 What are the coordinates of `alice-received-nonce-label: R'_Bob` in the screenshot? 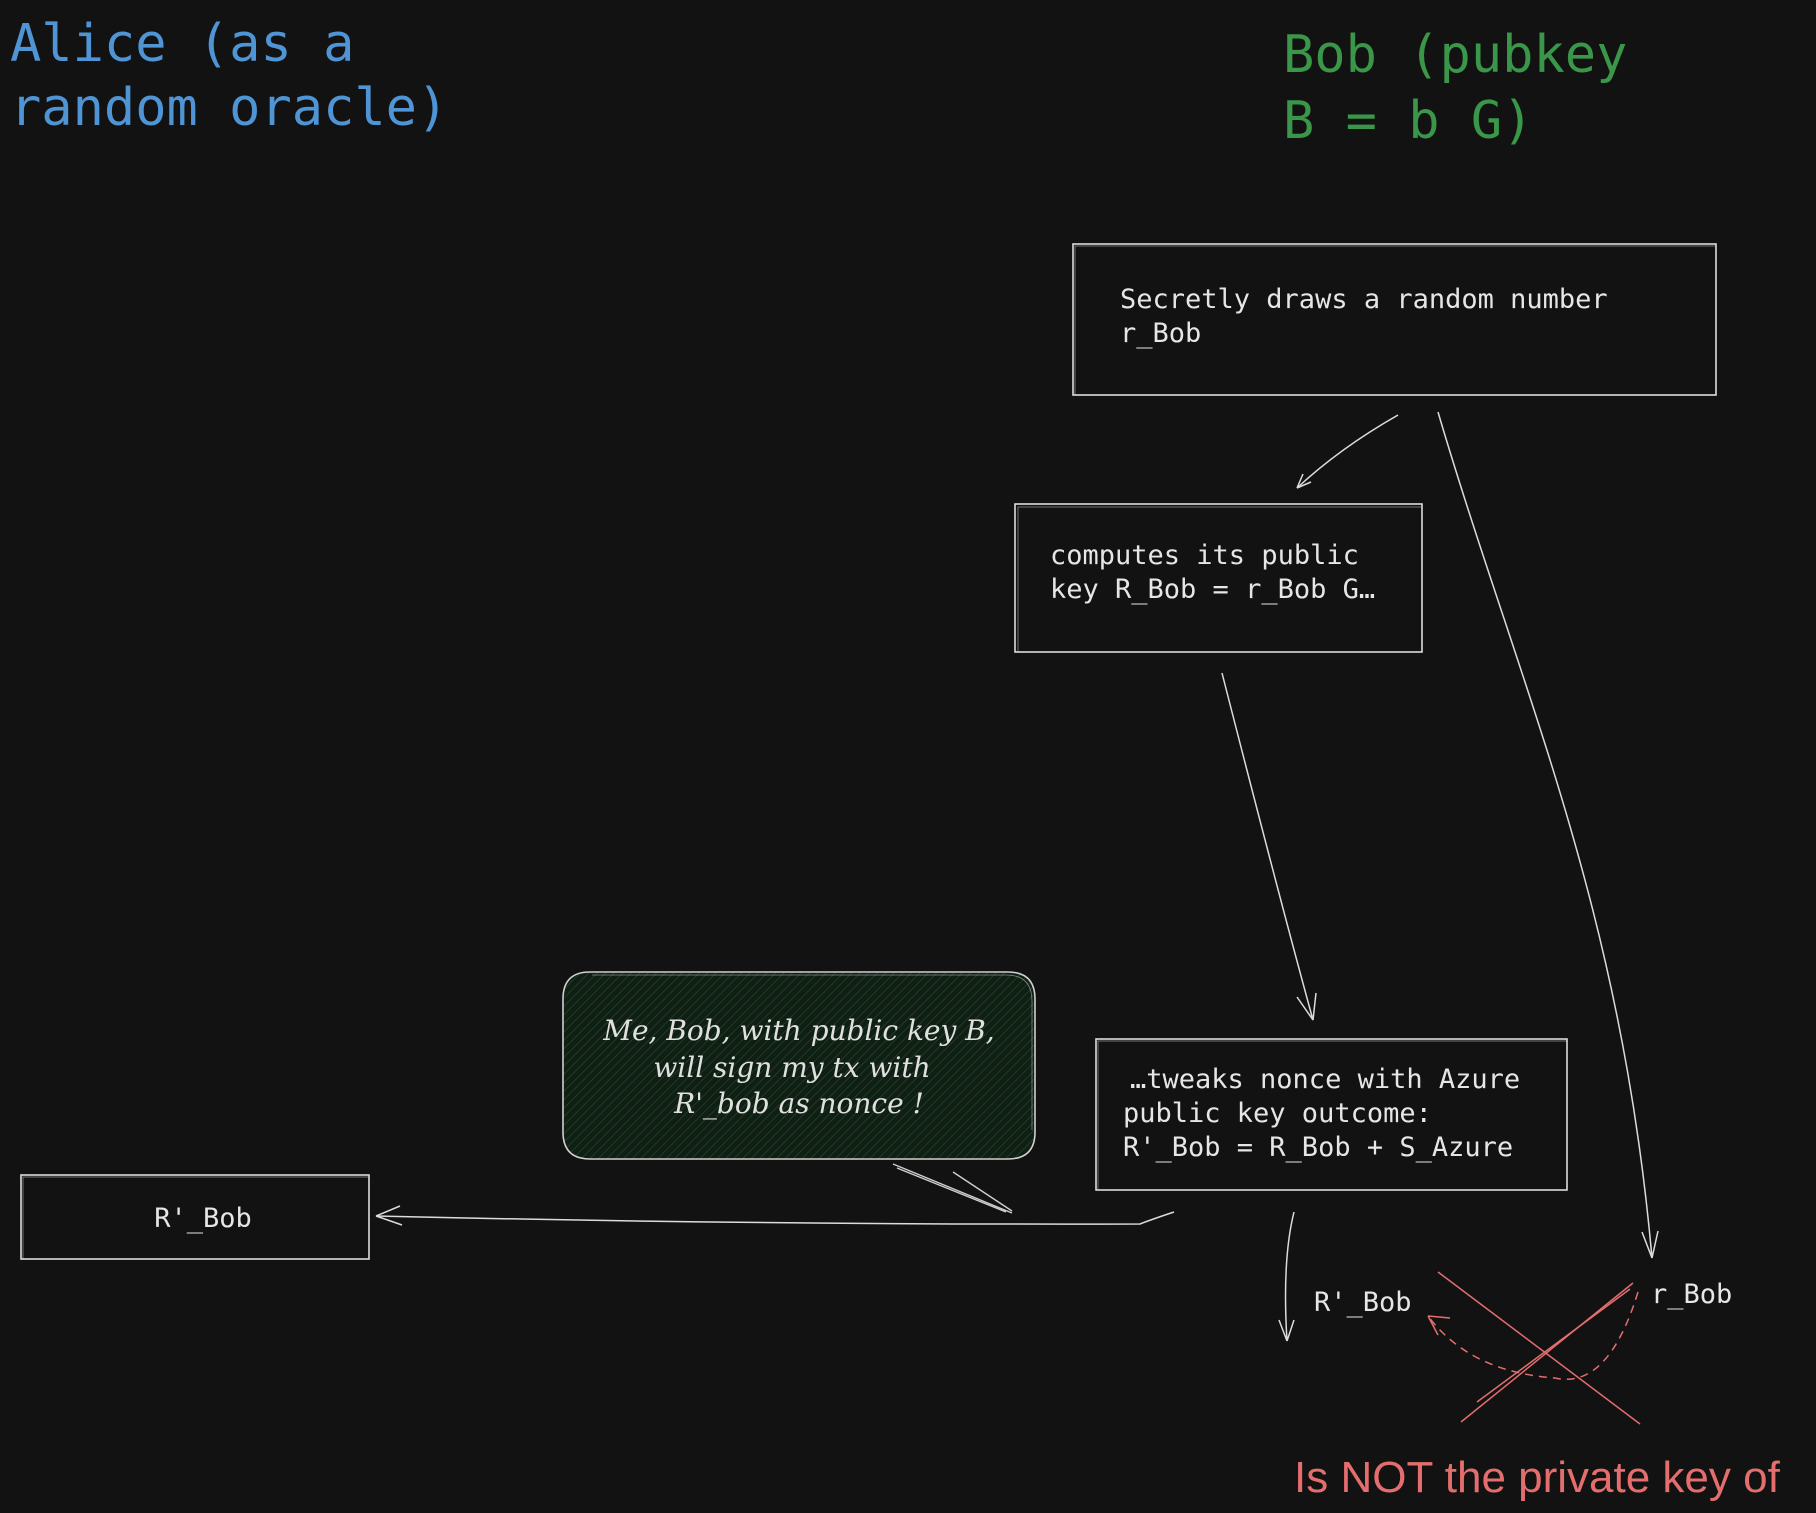 It's located at (203, 1218).